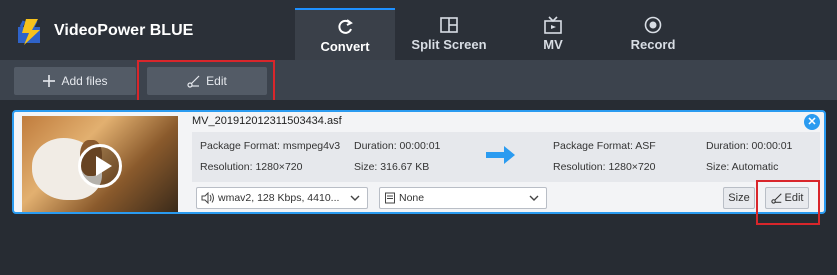  Describe the element at coordinates (788, 202) in the screenshot. I see `highlight-box-file-edit` at that location.